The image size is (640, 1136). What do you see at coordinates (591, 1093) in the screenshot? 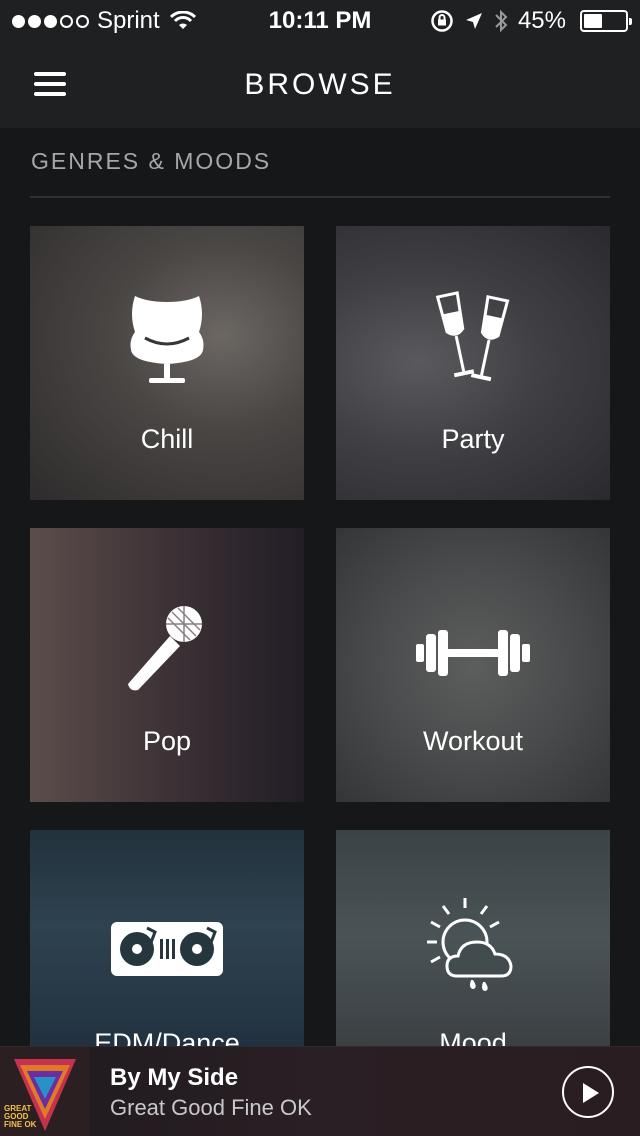
I see `play-icon` at bounding box center [591, 1093].